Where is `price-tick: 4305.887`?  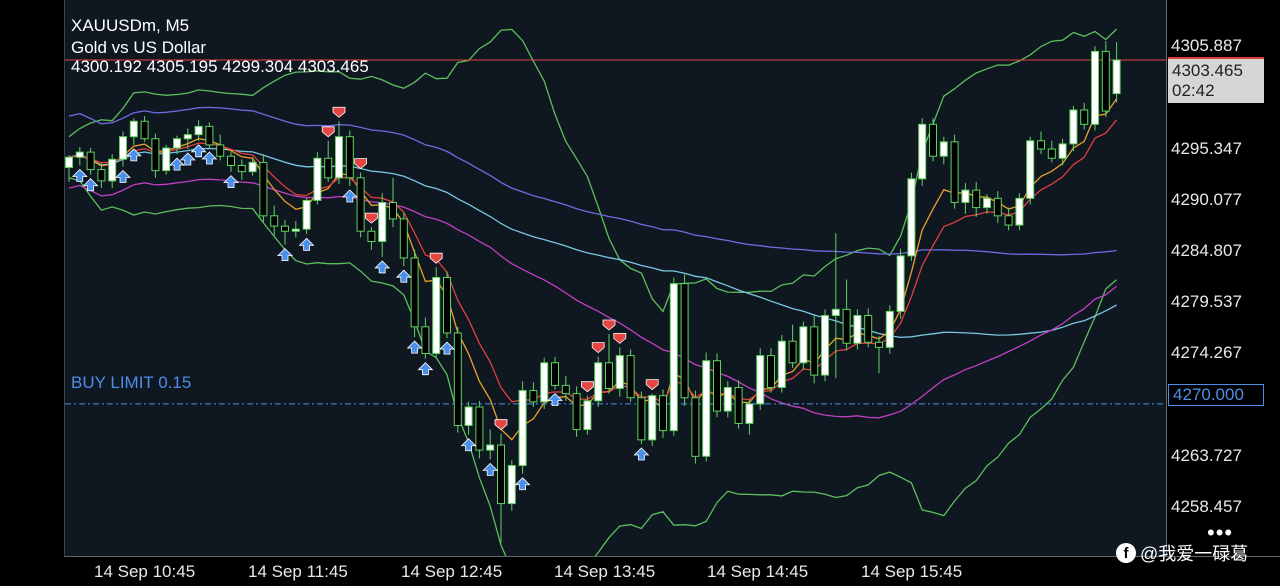 price-tick: 4305.887 is located at coordinates (1206, 45).